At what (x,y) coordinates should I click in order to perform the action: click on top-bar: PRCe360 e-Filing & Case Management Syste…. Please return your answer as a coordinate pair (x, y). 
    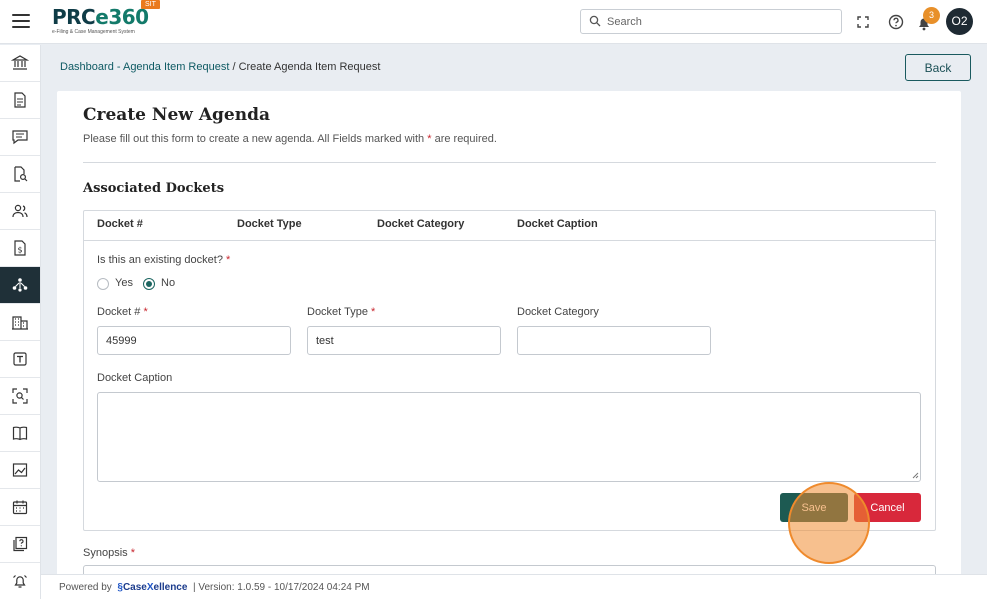
    Looking at the image, I should click on (493, 22).